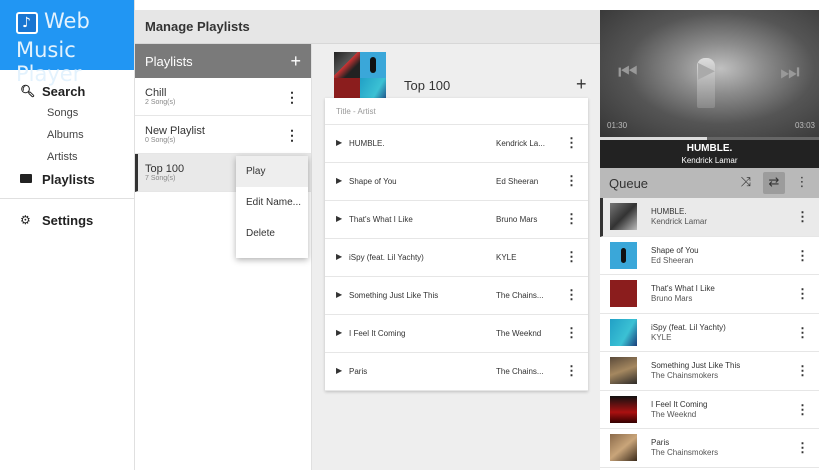  Describe the element at coordinates (709, 217) in the screenshot. I see `queue-item-active: HUMBLE. Kendrick Lamar ⋮` at that location.